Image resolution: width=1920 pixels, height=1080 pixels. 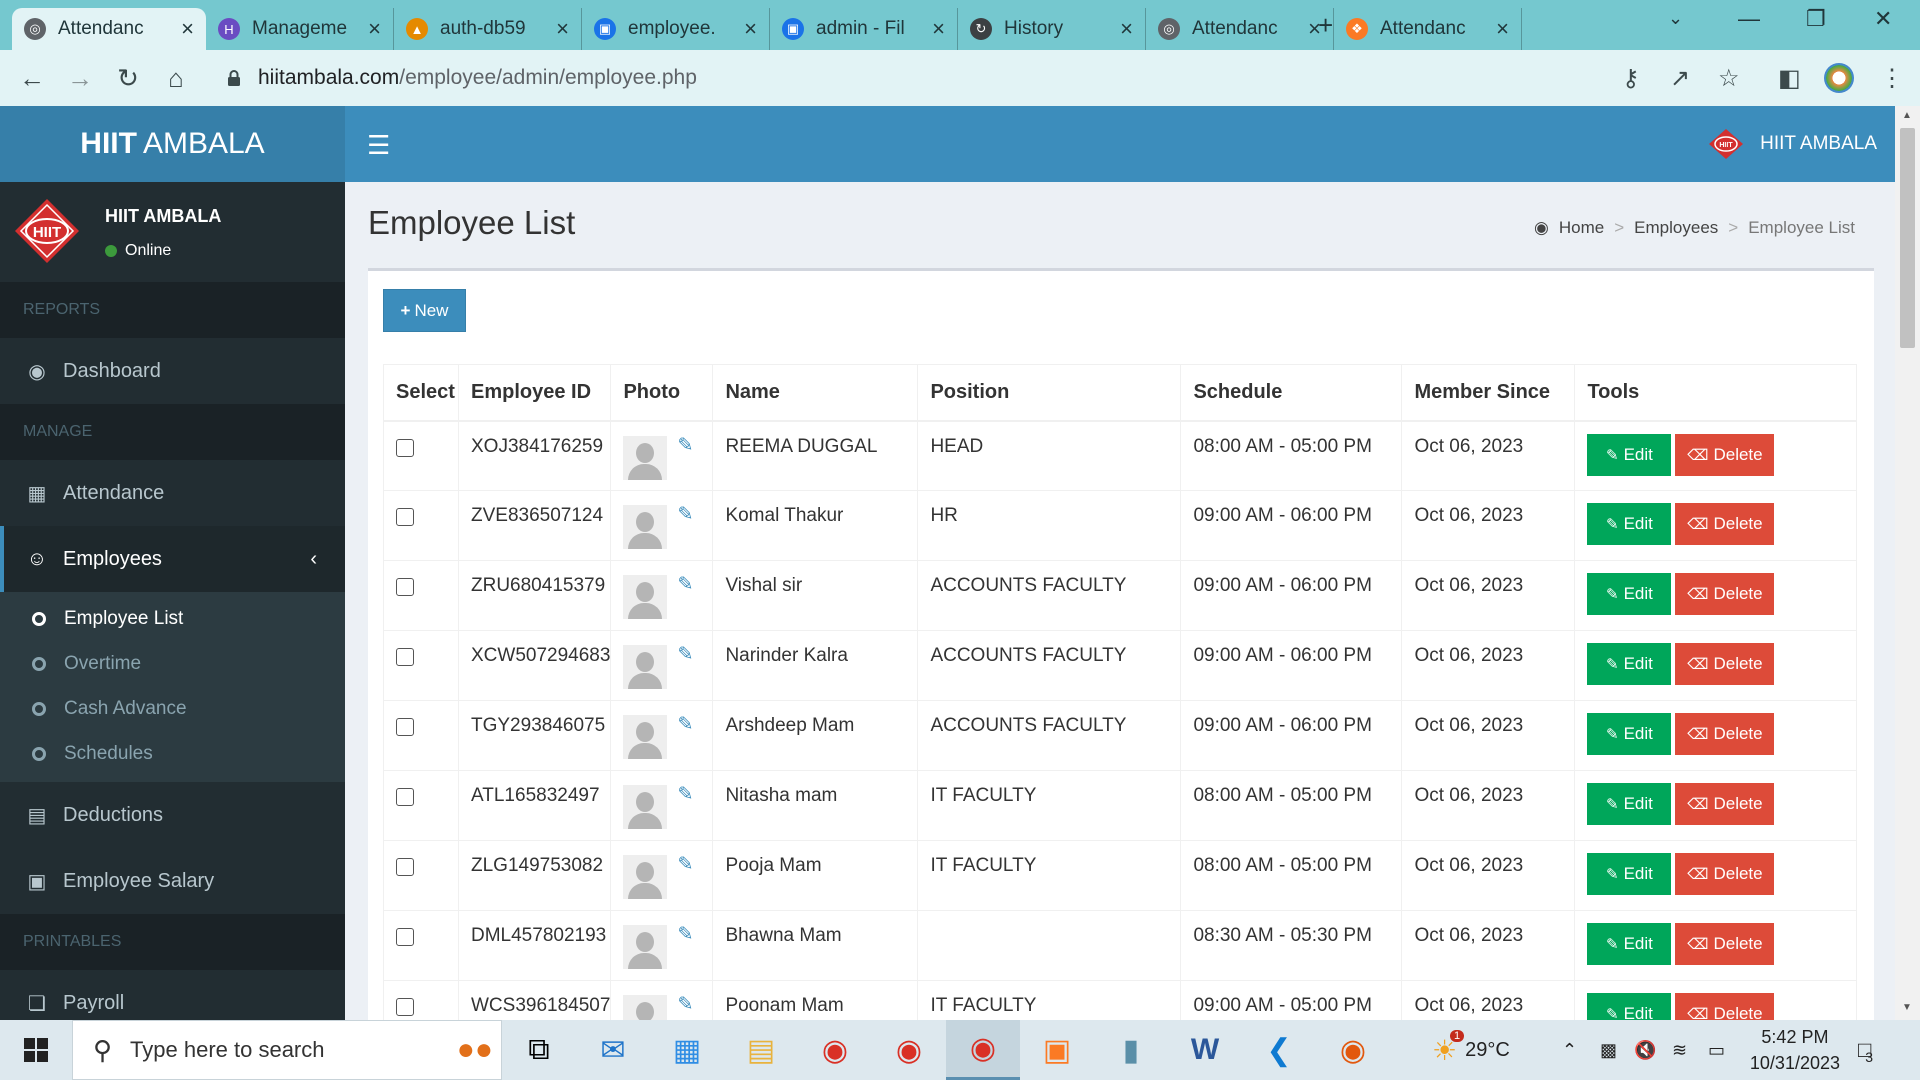 I want to click on sidebar-item-deductions: ▤ Deductions, so click(x=172, y=815).